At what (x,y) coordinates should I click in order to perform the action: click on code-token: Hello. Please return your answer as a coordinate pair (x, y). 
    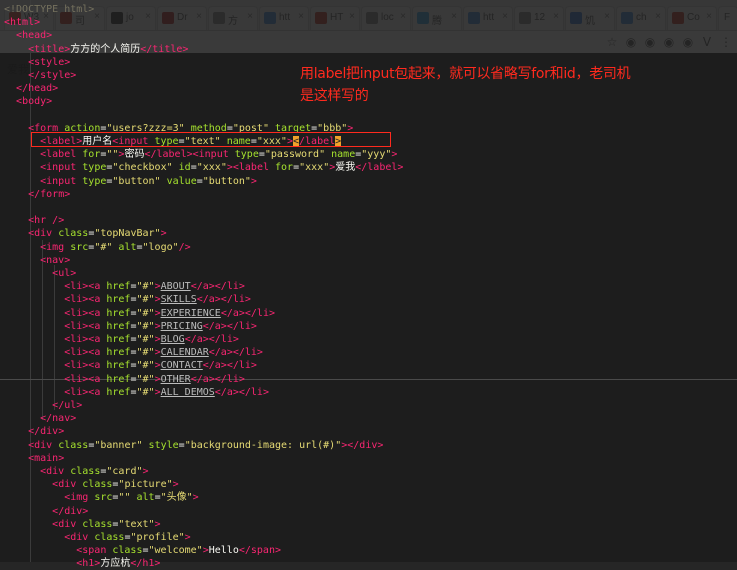
    Looking at the image, I should click on (223, 551).